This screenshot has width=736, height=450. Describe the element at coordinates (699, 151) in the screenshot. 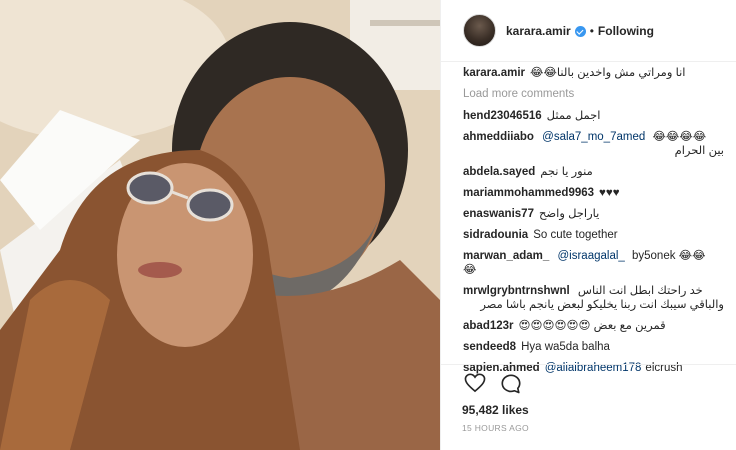

I see `comment-text-line-2: بين الحرام` at that location.